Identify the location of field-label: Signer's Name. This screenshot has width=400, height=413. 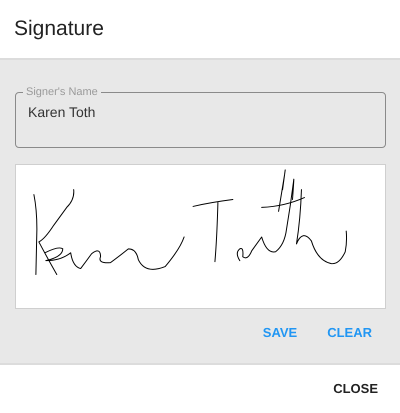
(62, 92).